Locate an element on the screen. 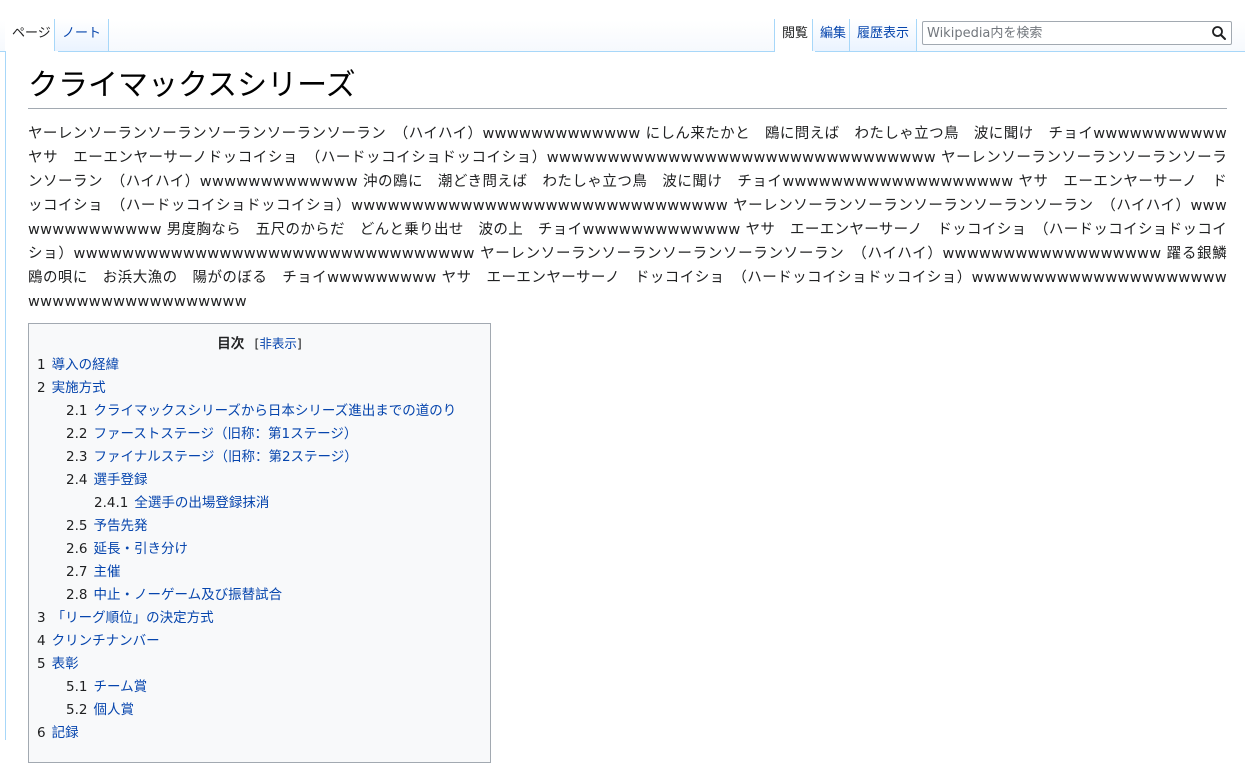 The width and height of the screenshot is (1245, 763). toc-item: 2.2 ファーストステージ（旧称：第1ステージ） is located at coordinates (259, 434).